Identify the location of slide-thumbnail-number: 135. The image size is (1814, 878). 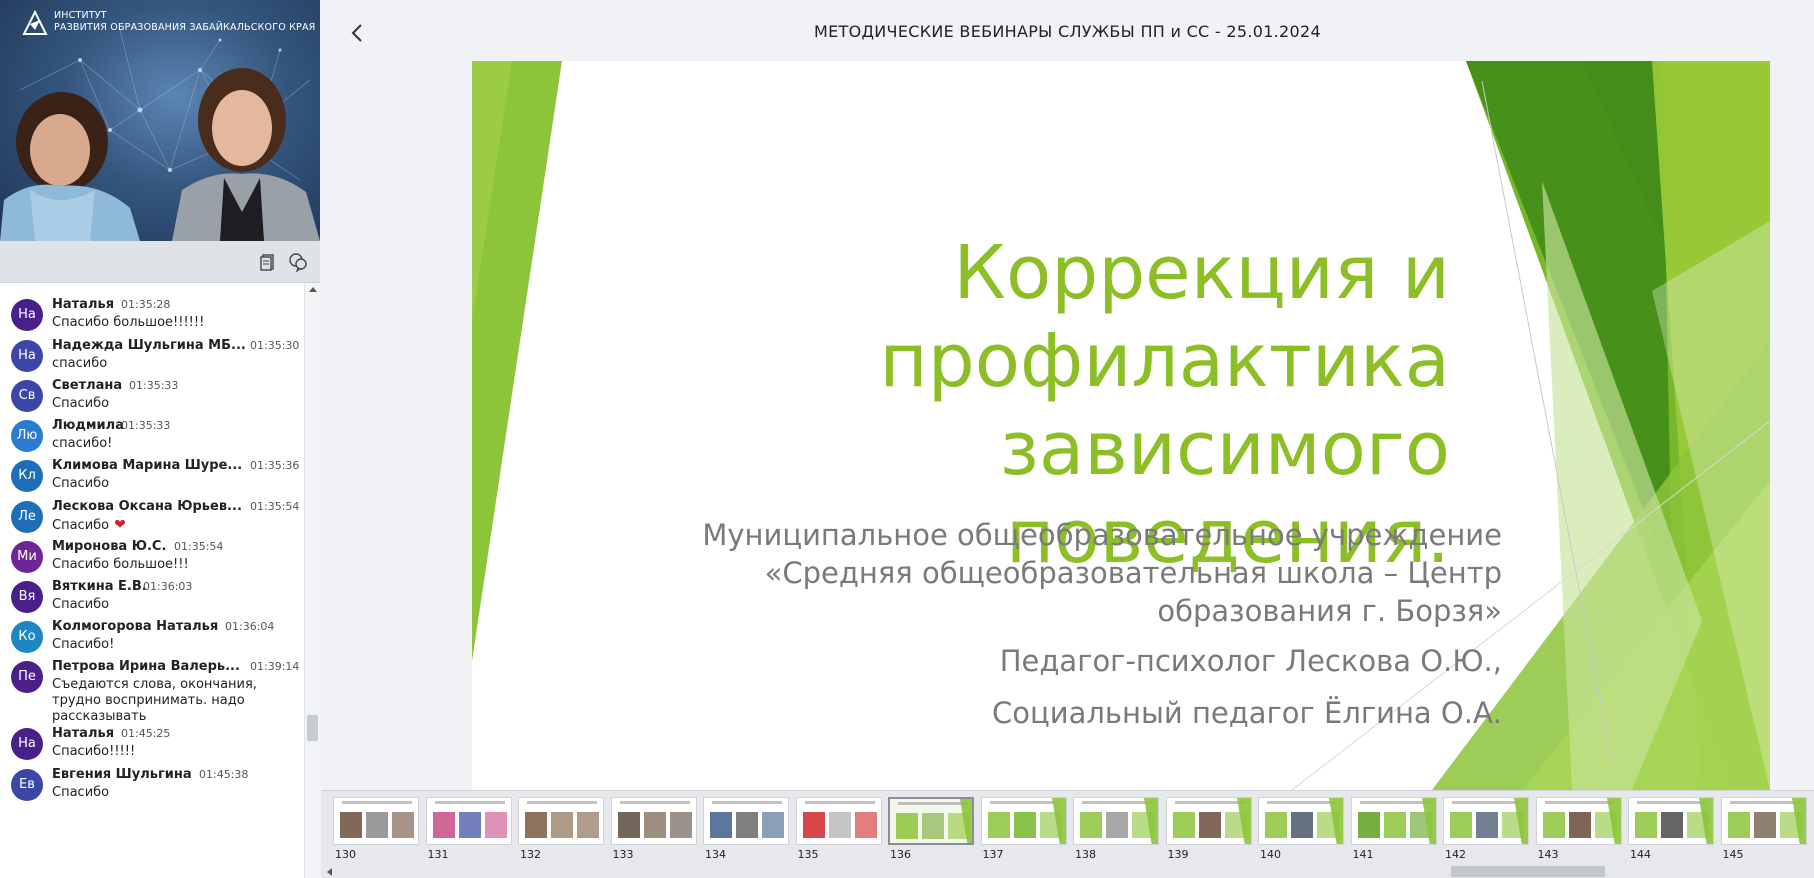
(808, 854).